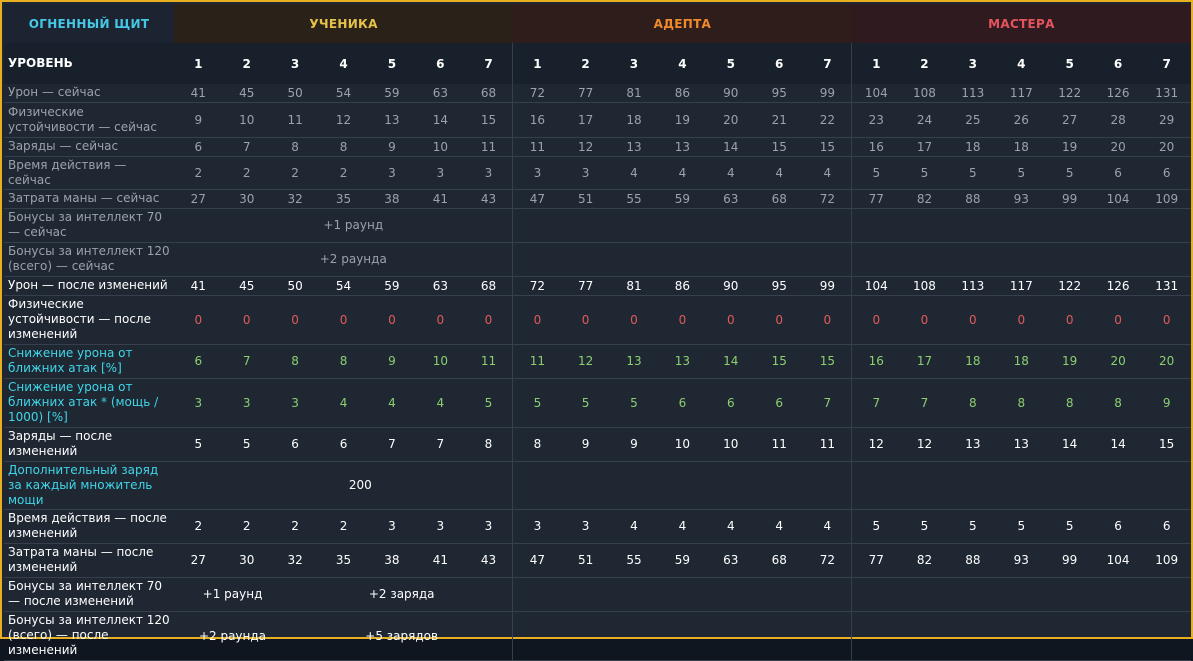 This screenshot has width=1193, height=661. I want to click on bonus-cell: 200, so click(343, 485).